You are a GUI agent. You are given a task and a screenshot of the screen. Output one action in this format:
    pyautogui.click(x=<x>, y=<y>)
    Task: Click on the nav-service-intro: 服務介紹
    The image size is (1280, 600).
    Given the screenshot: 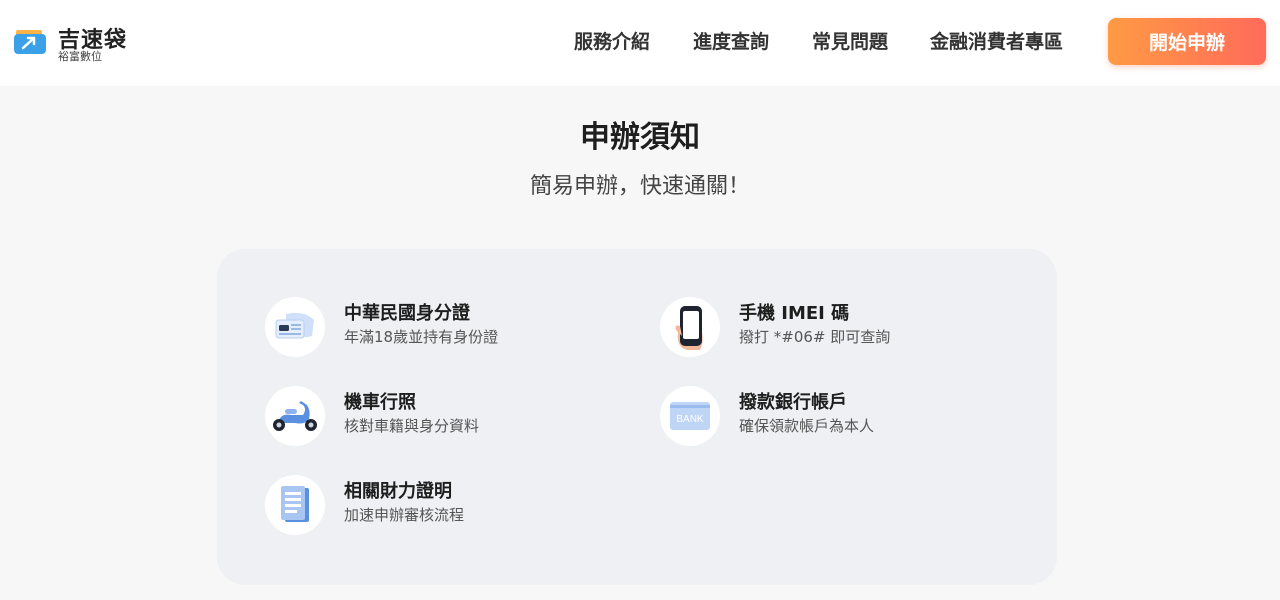 What is the action you would take?
    pyautogui.click(x=612, y=42)
    